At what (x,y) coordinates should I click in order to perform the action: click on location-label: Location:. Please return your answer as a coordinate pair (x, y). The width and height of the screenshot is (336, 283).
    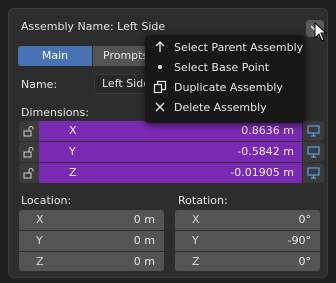
    Looking at the image, I should click on (46, 200).